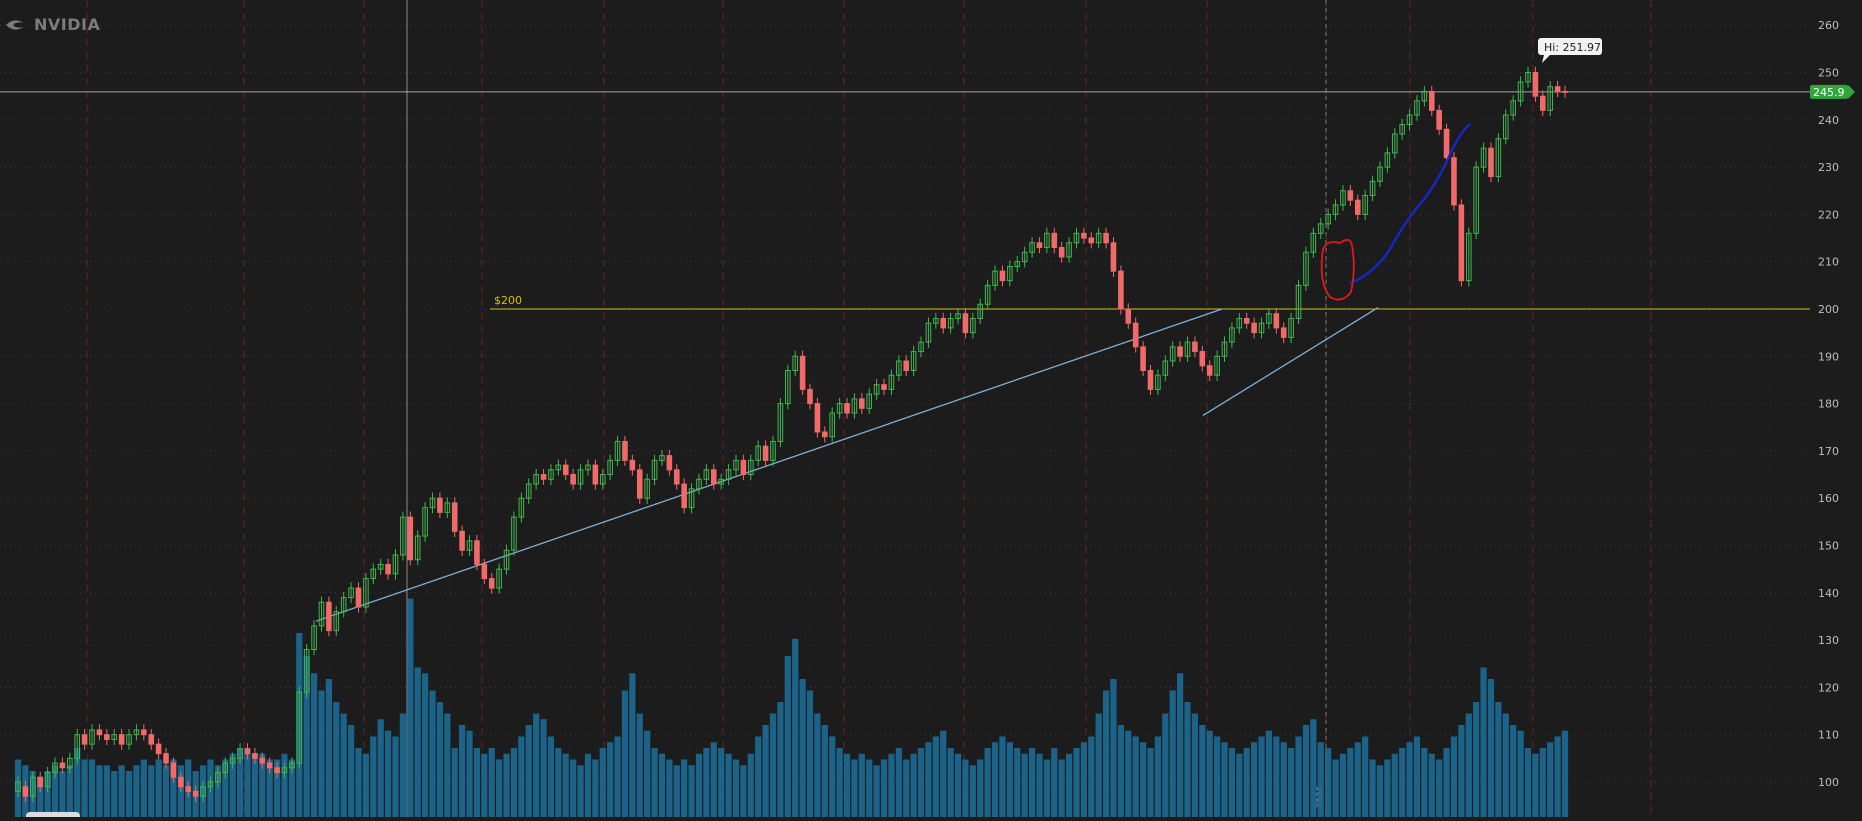 This screenshot has width=1862, height=821. I want to click on y-axis-tick: 180, so click(1828, 404).